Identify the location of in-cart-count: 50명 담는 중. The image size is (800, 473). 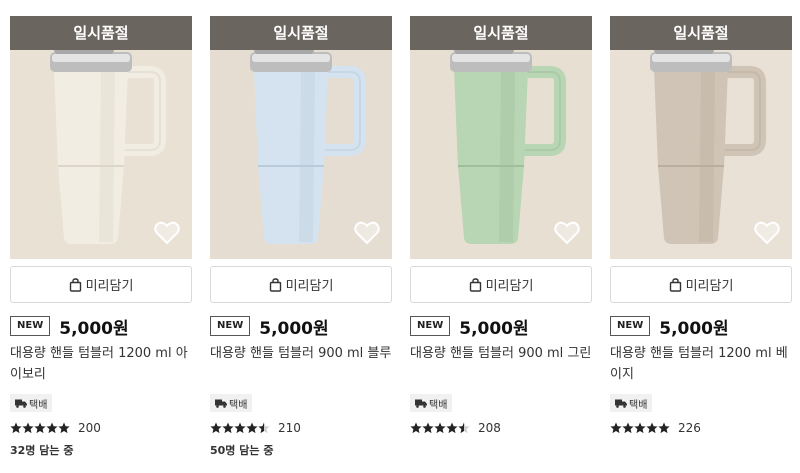
(242, 450).